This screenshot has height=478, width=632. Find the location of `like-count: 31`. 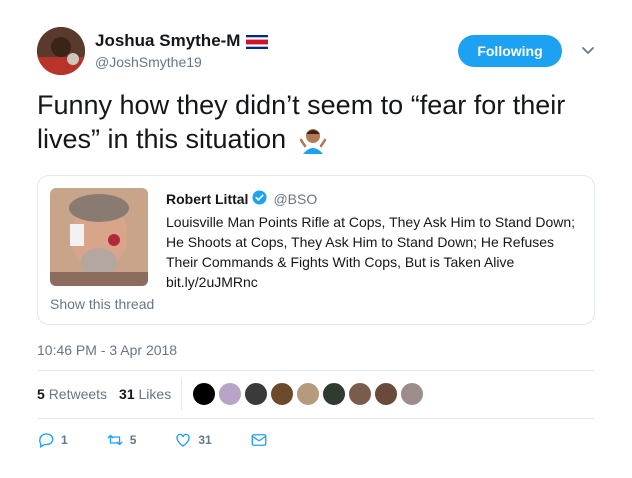

like-count: 31 is located at coordinates (127, 394).